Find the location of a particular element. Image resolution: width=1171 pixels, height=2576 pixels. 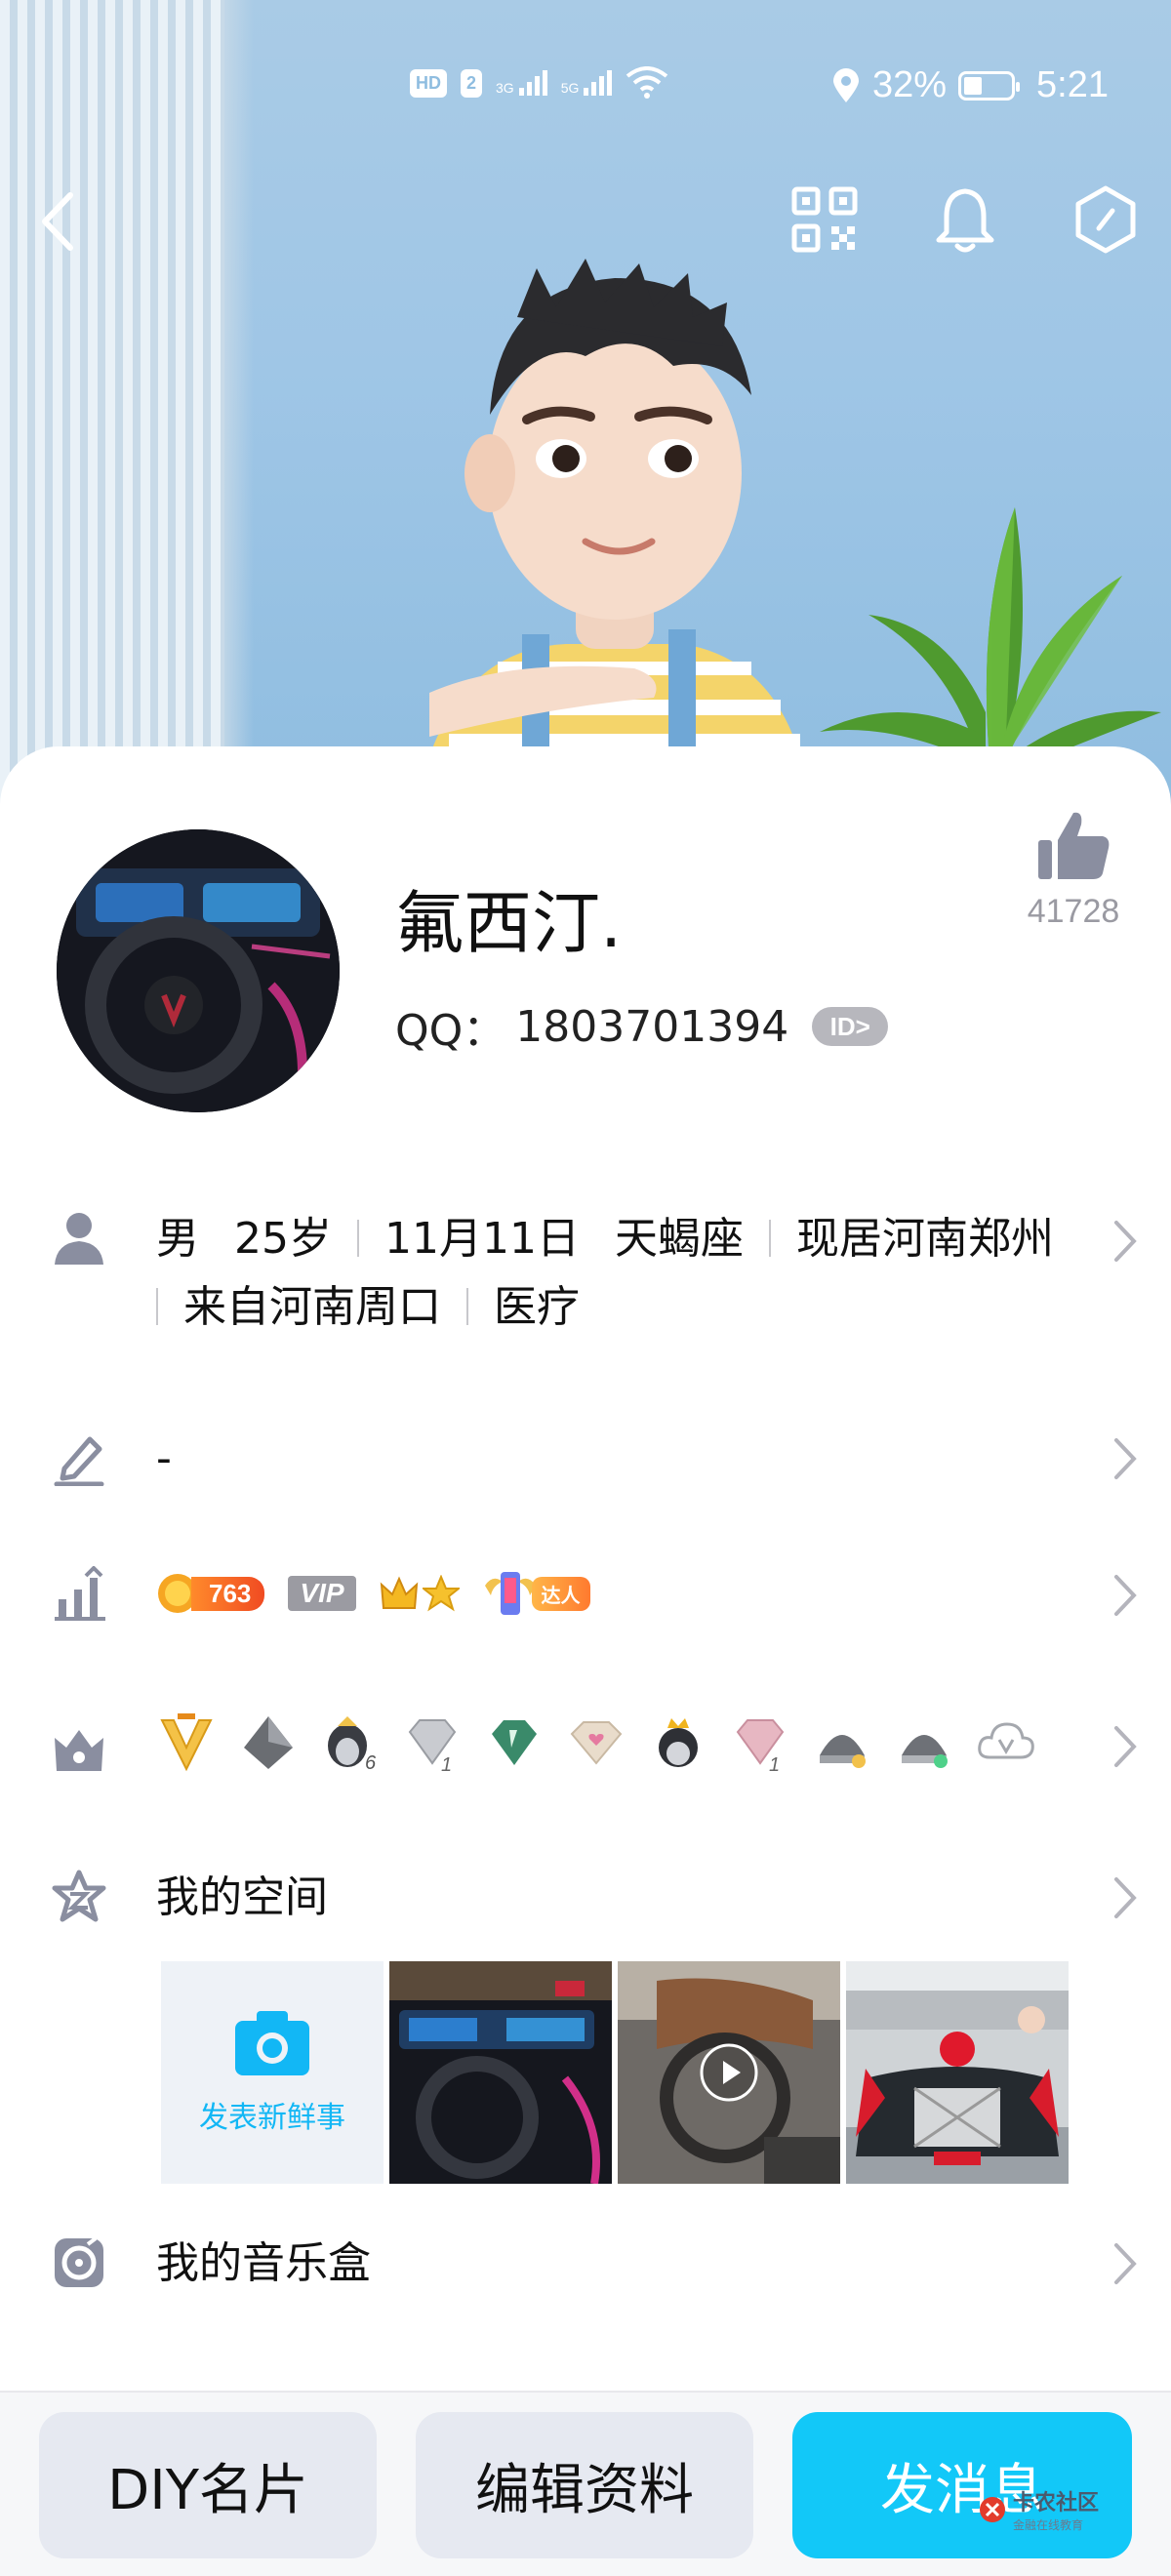

like-button: 41728 is located at coordinates (1073, 868).